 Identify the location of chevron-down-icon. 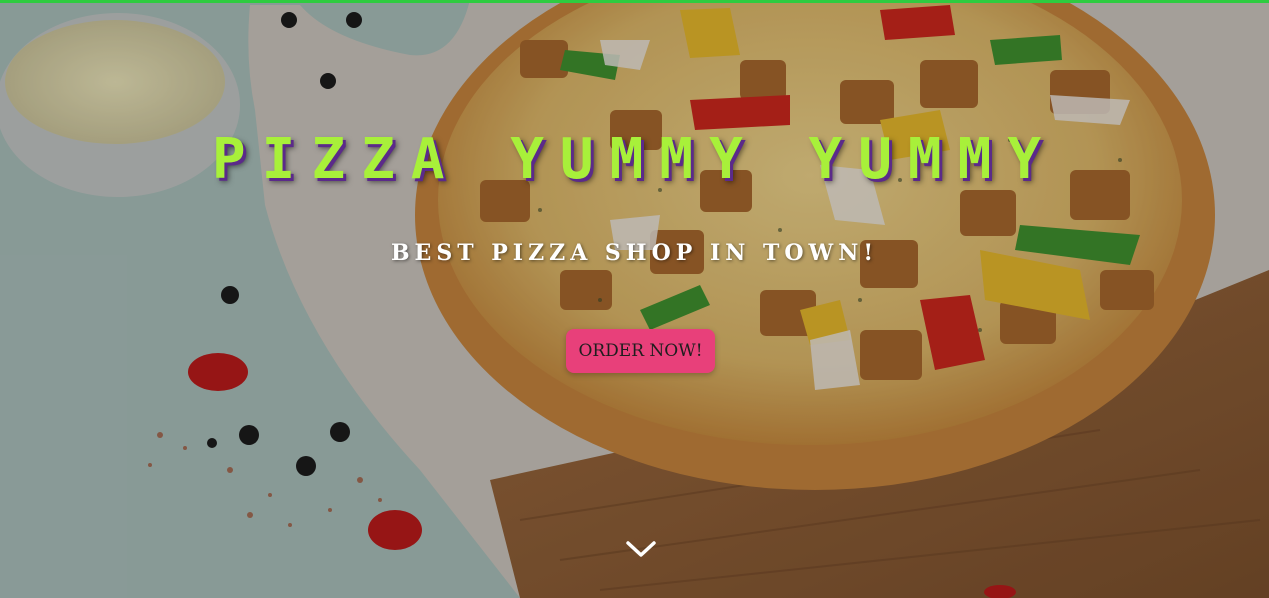
(641, 549).